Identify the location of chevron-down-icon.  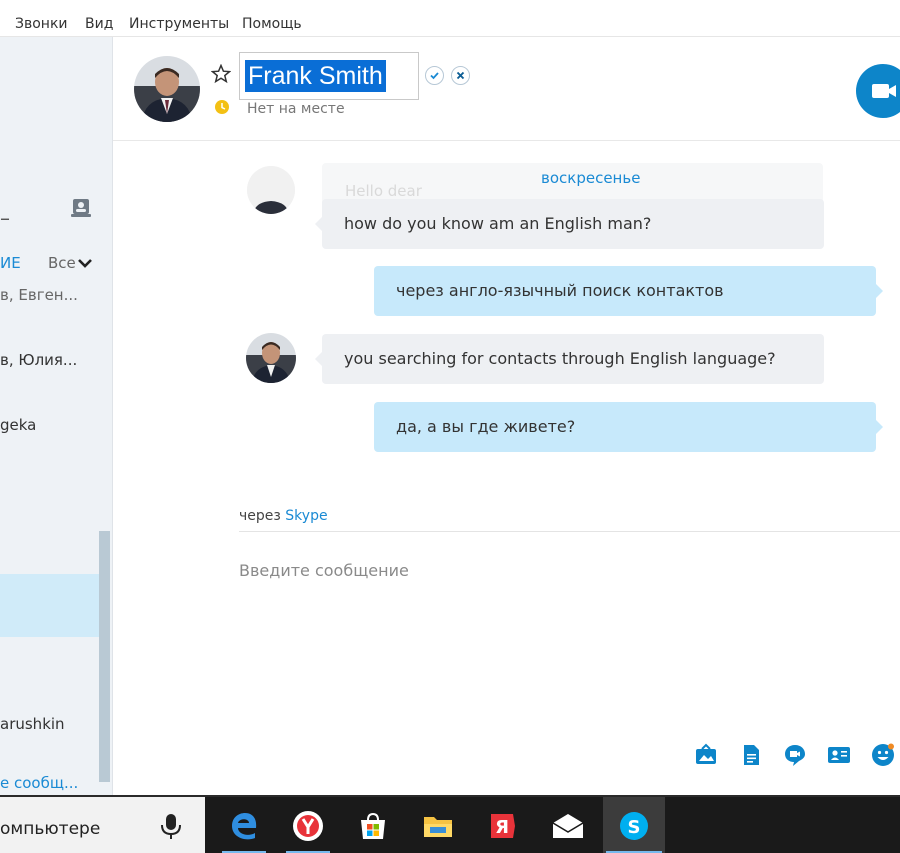
(85, 263).